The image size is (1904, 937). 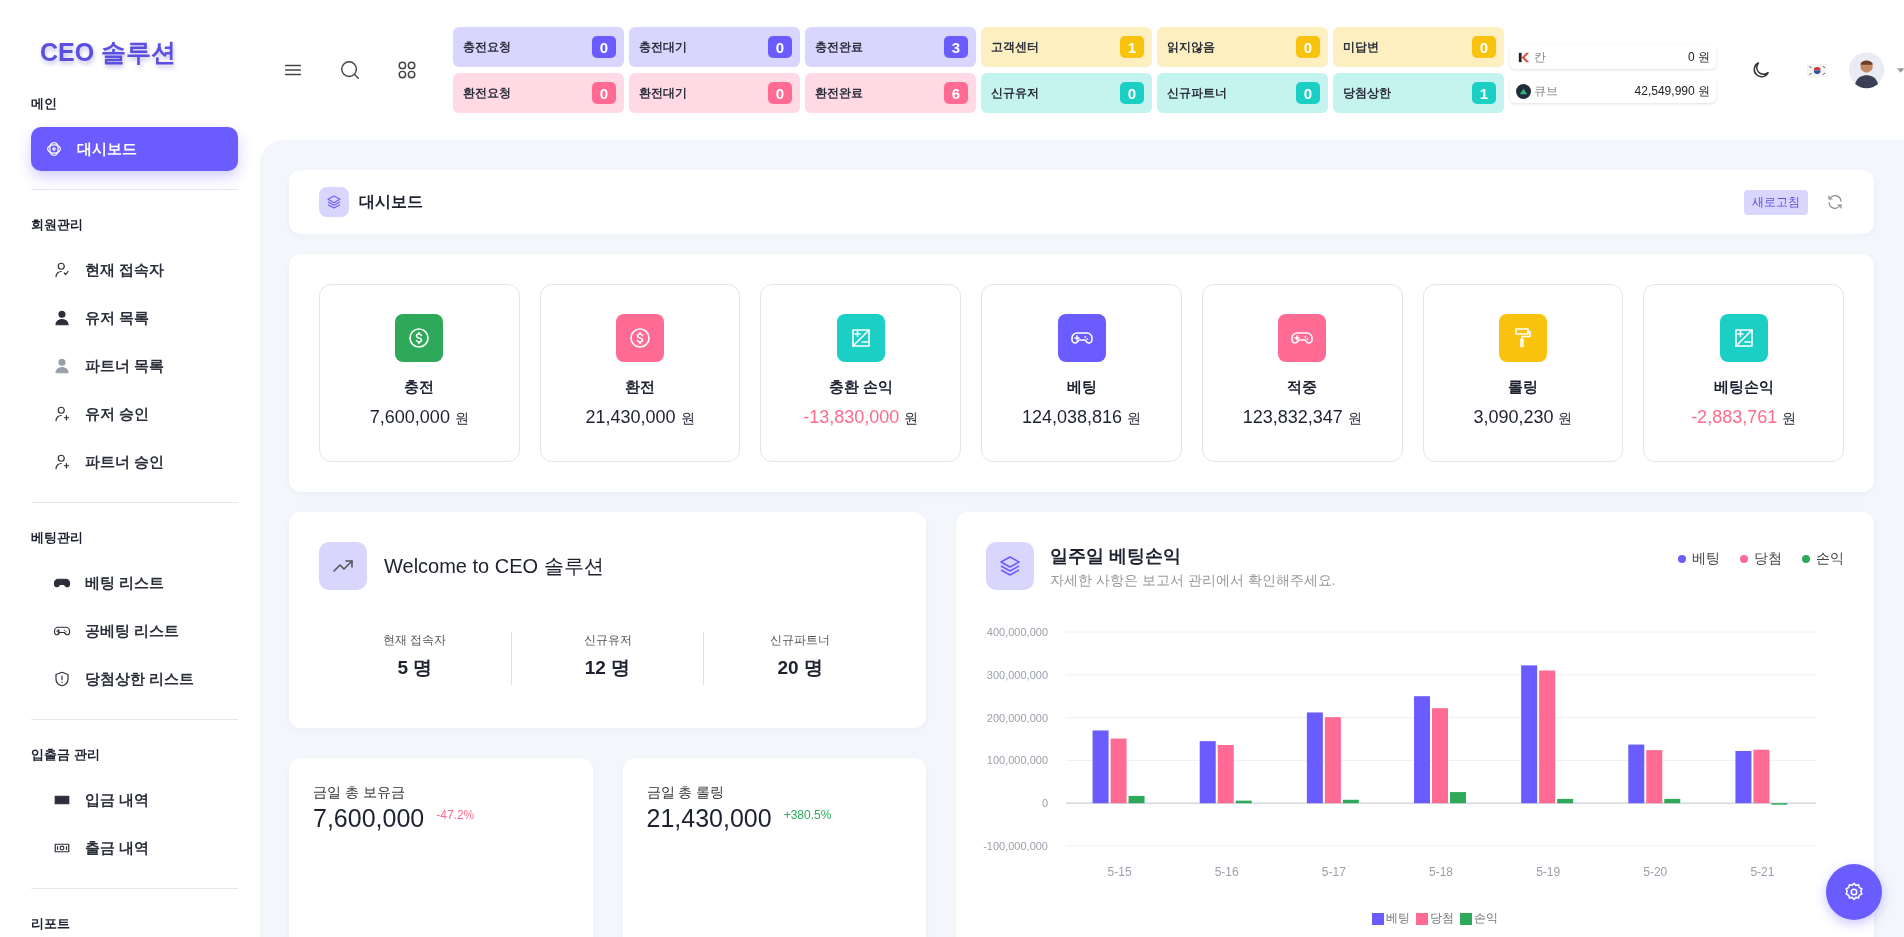 I want to click on axis-label: 5-19, so click(x=1548, y=872).